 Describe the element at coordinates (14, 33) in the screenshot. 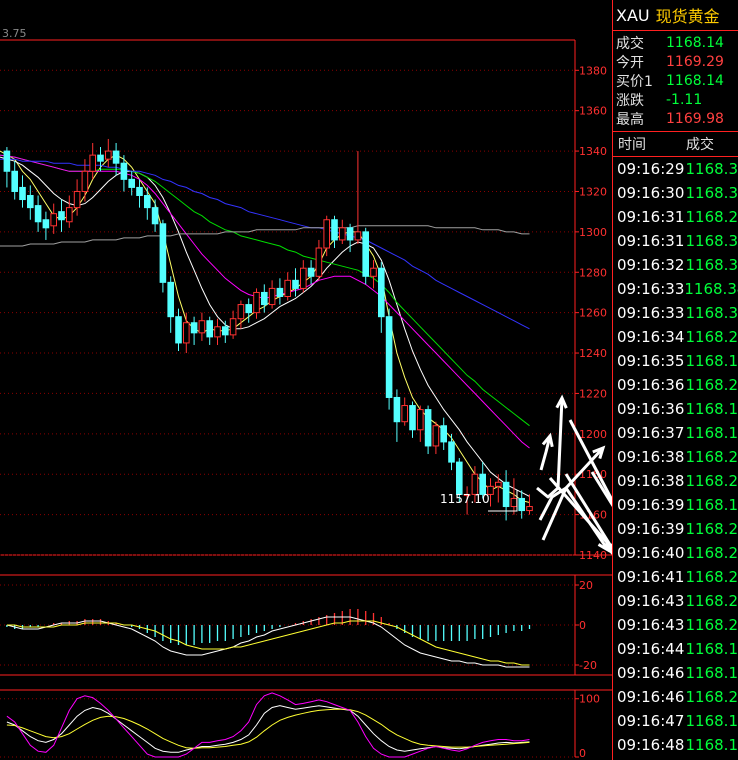

I see `top-left-label: 3.75` at that location.